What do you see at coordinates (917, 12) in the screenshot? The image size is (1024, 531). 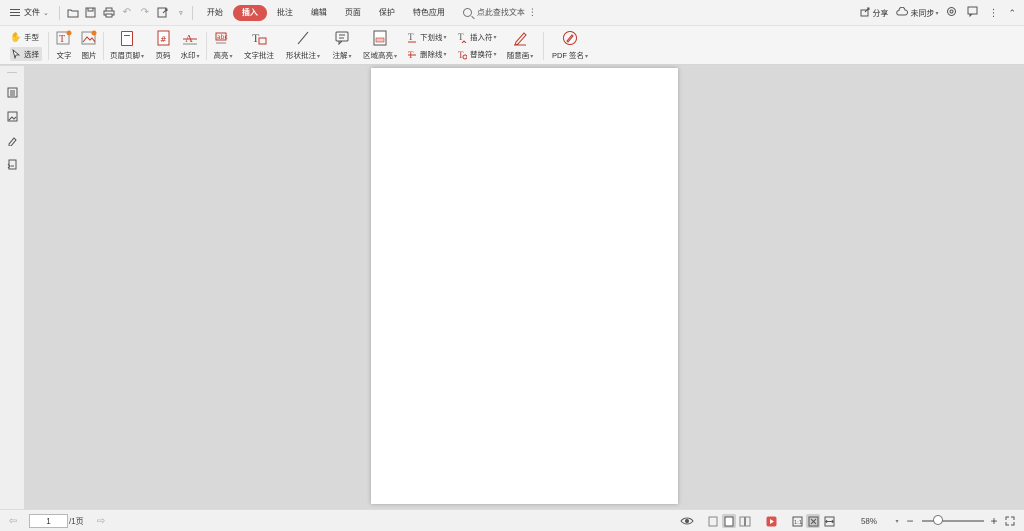 I see `sync-button: 未同步 ▾` at bounding box center [917, 12].